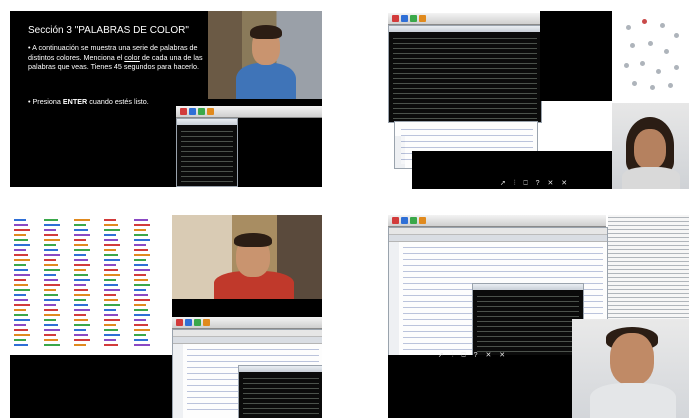  What do you see at coordinates (89, 286) in the screenshot?
I see `color-word-grid` at bounding box center [89, 286].